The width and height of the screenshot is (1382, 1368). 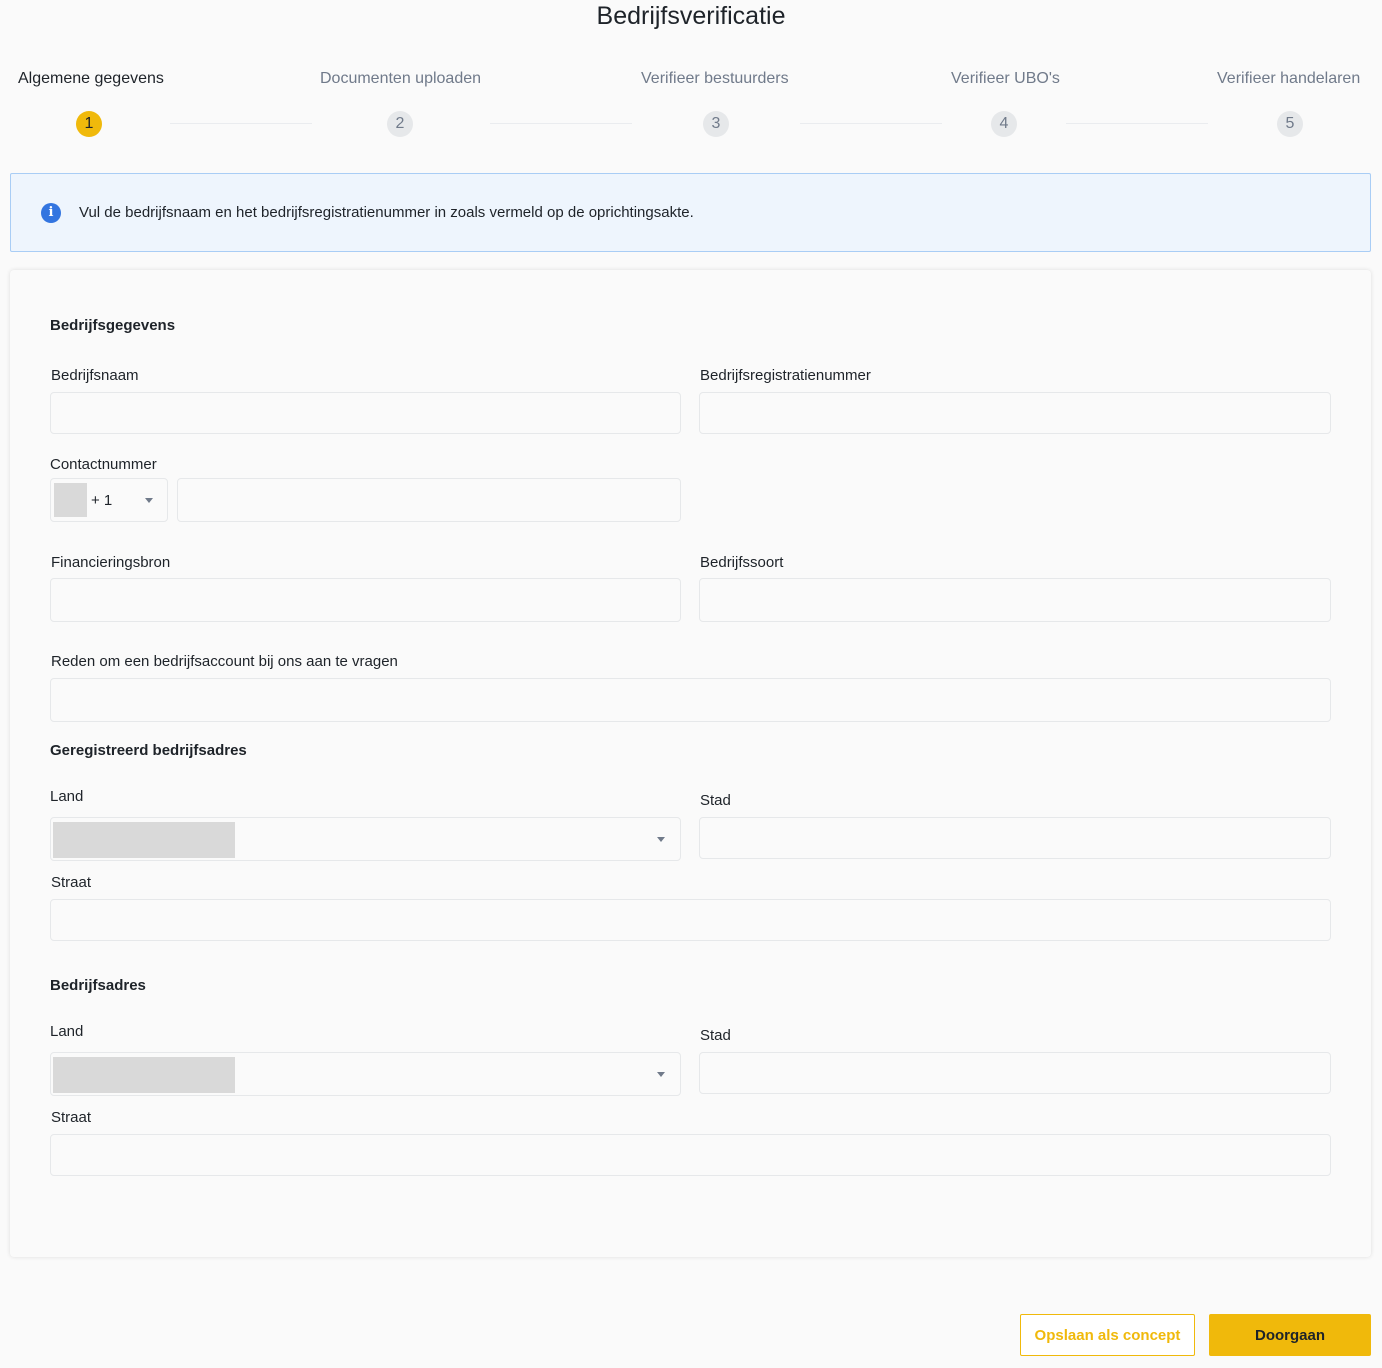 I want to click on phone-country-code-select: + 1, so click(x=109, y=500).